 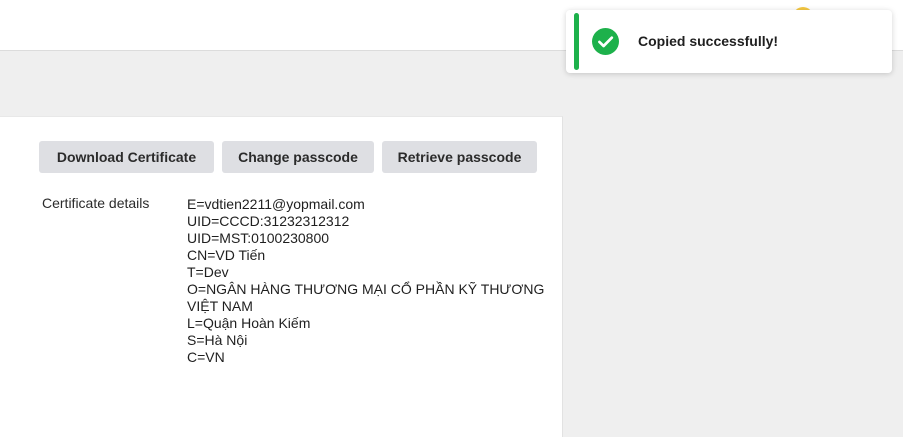 What do you see at coordinates (268, 221) in the screenshot?
I see `certificate-detail-line: UID=CCCD:31232312312` at bounding box center [268, 221].